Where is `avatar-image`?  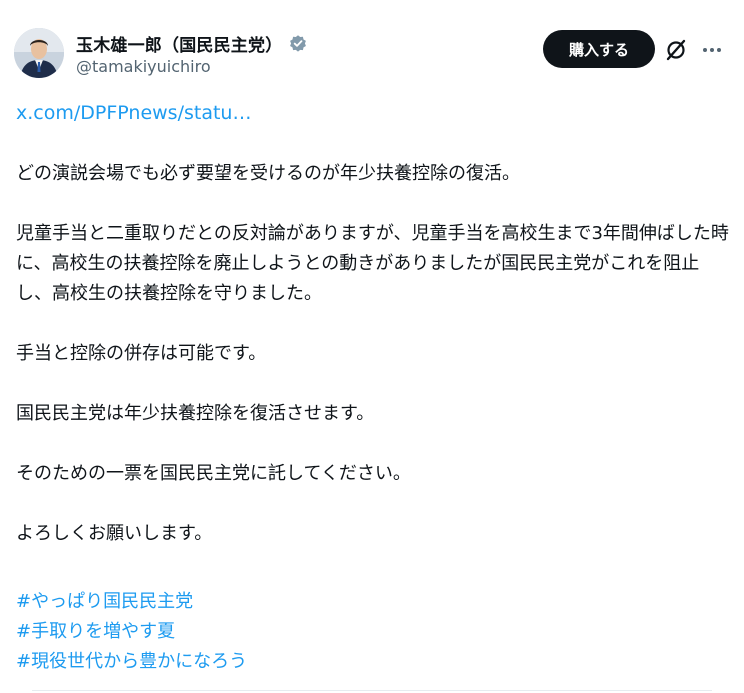 avatar-image is located at coordinates (39, 53).